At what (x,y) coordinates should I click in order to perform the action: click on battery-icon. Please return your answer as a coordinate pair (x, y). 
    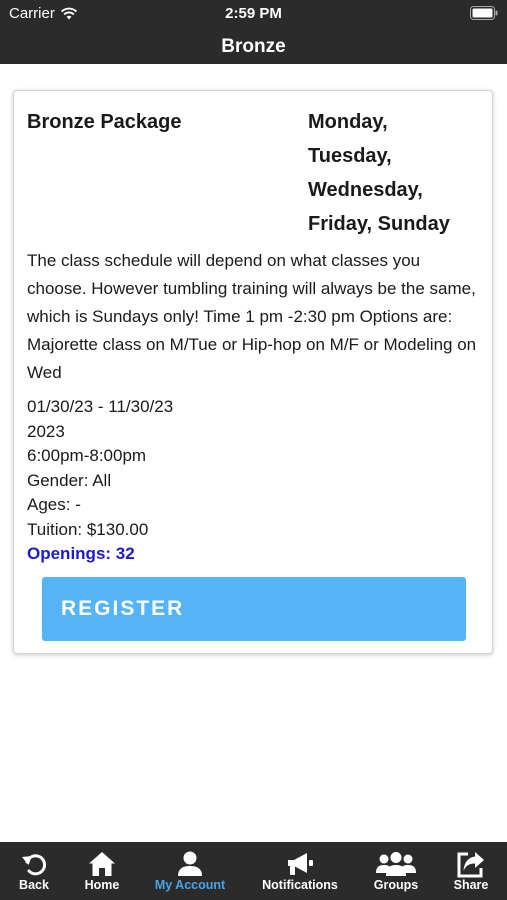
    Looking at the image, I should click on (484, 13).